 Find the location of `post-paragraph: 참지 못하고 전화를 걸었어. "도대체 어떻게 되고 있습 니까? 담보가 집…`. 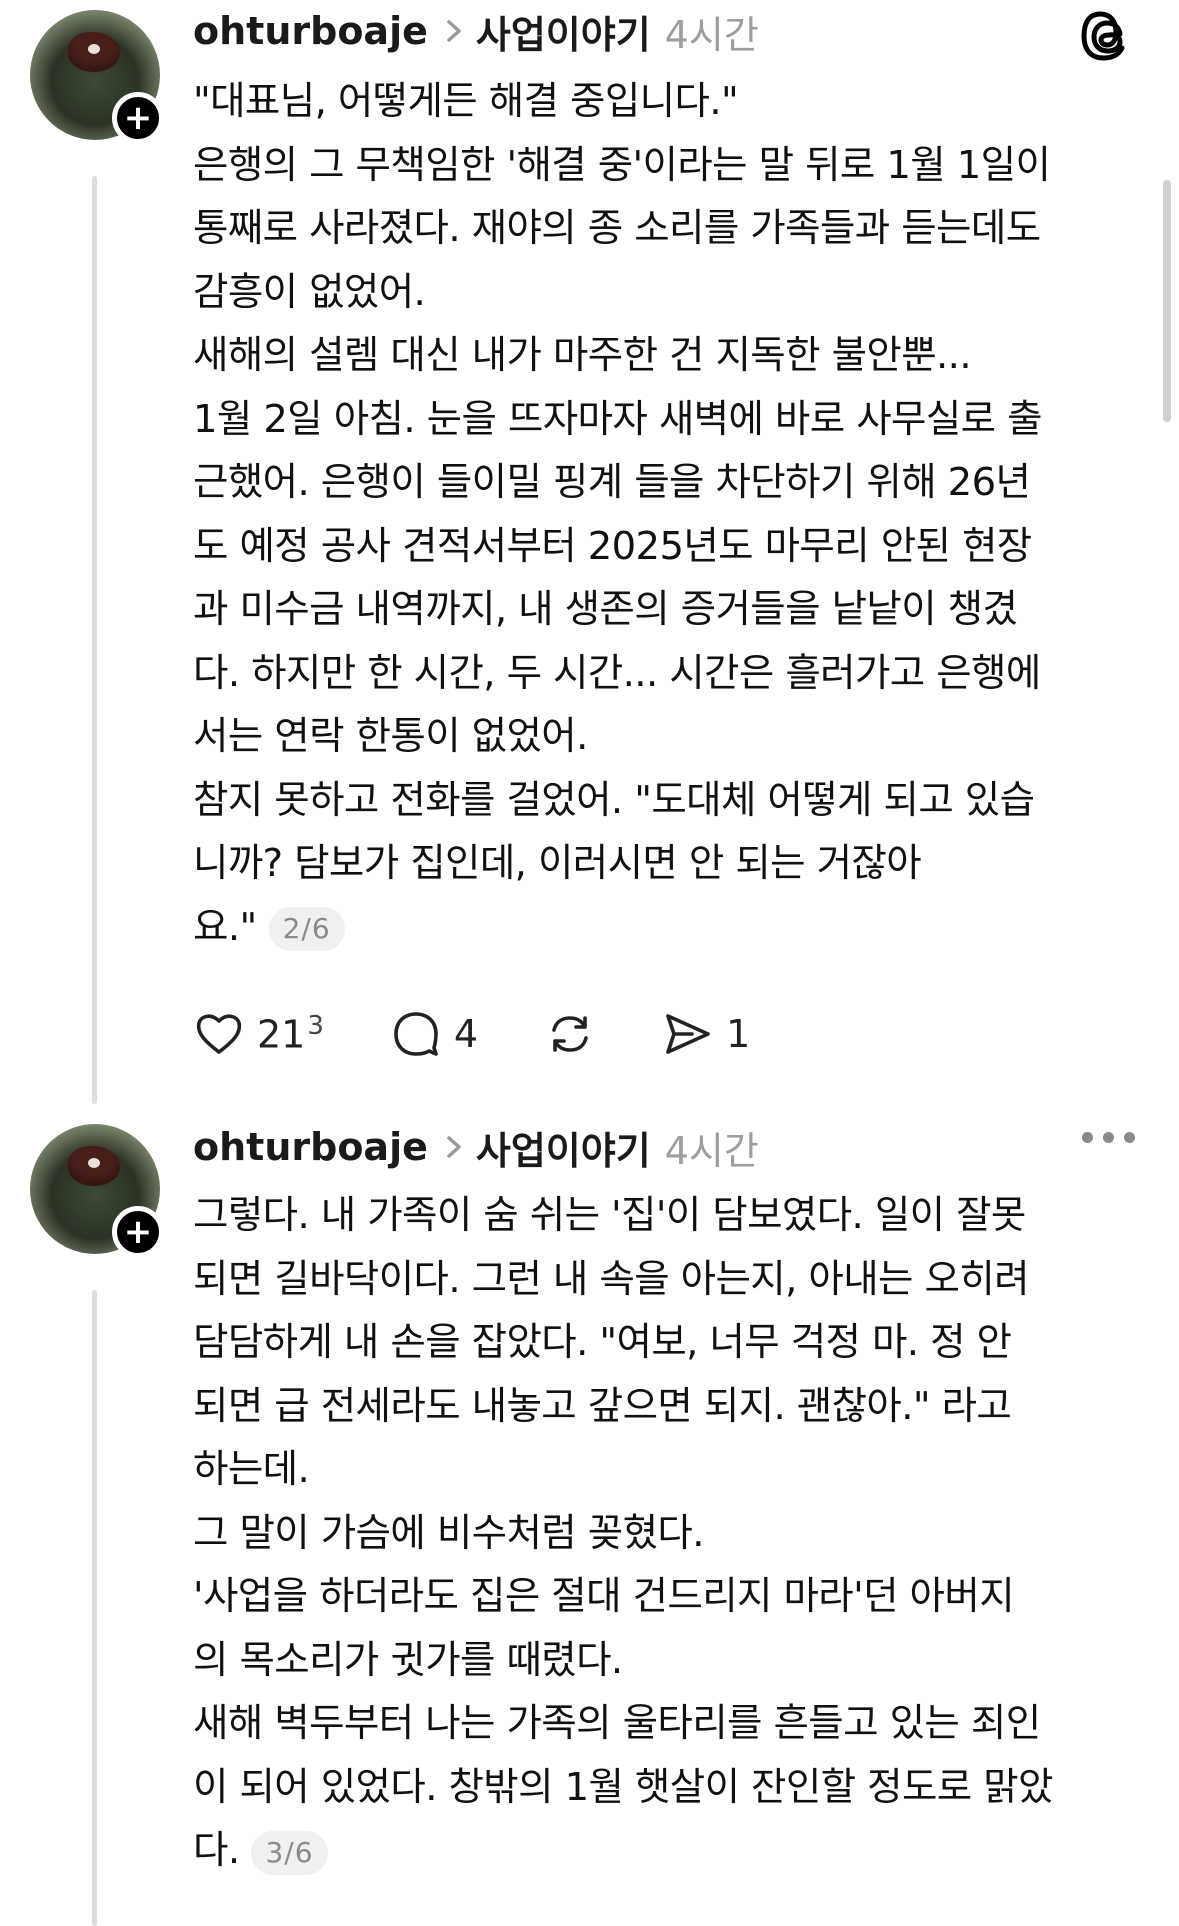

post-paragraph: 참지 못하고 전화를 걸었어. "도대체 어떻게 되고 있습 니까? 담보가 집… is located at coordinates (668, 864).